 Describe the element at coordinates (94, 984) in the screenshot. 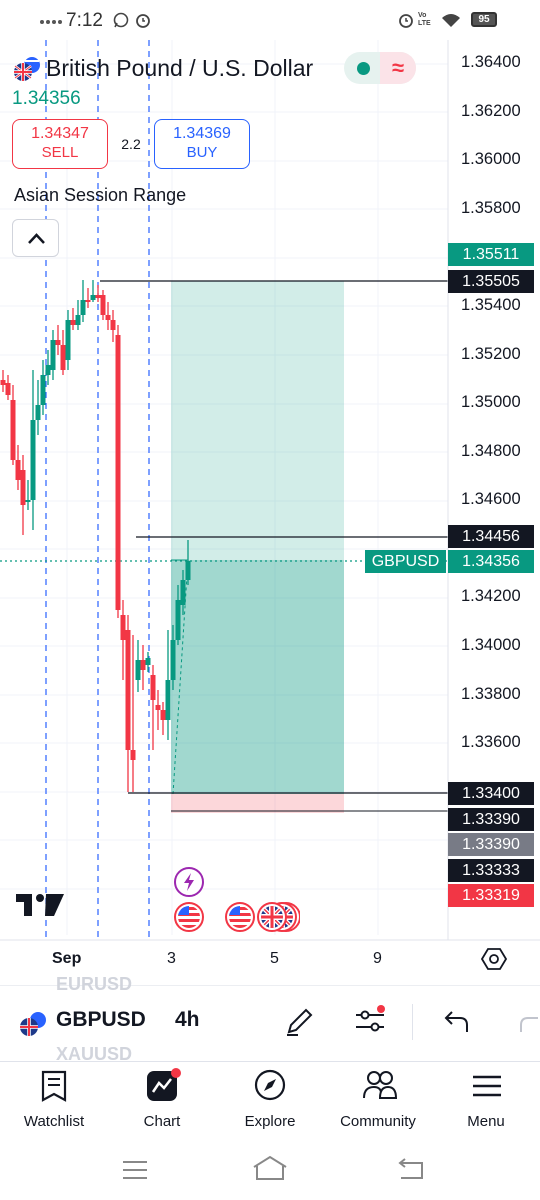

I see `previous-symbol: EURUSD` at that location.